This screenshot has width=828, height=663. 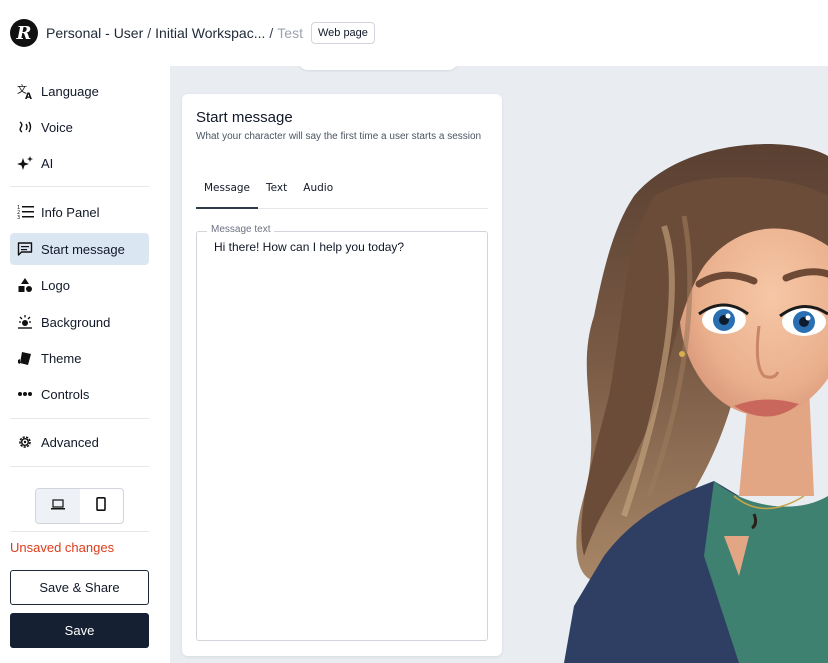 I want to click on dots-icon, so click(x=25, y=394).